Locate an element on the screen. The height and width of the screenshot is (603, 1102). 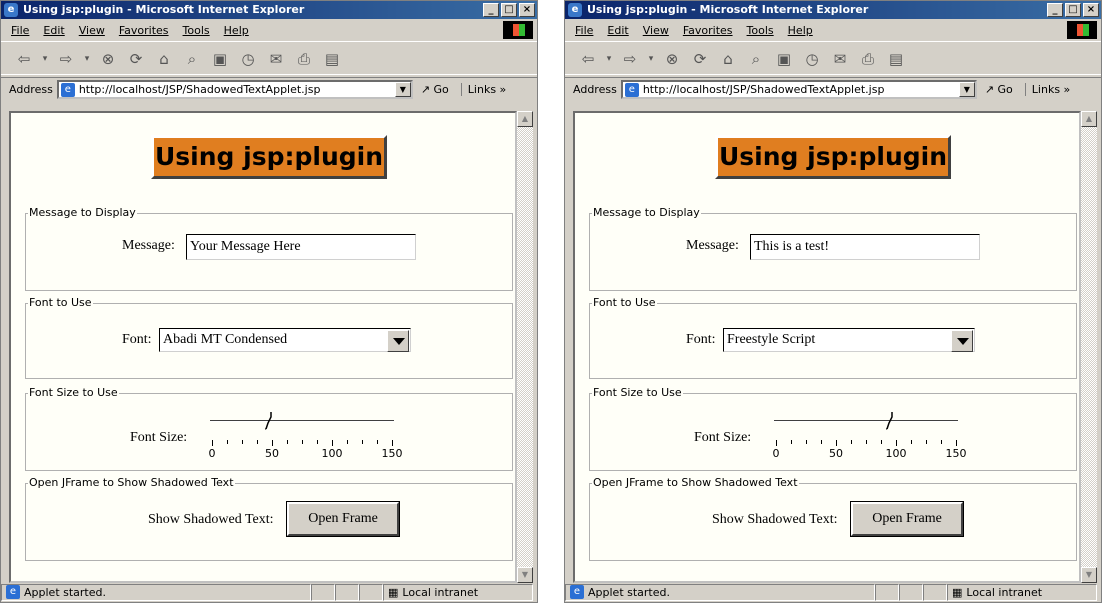
slider-track is located at coordinates (866, 421).